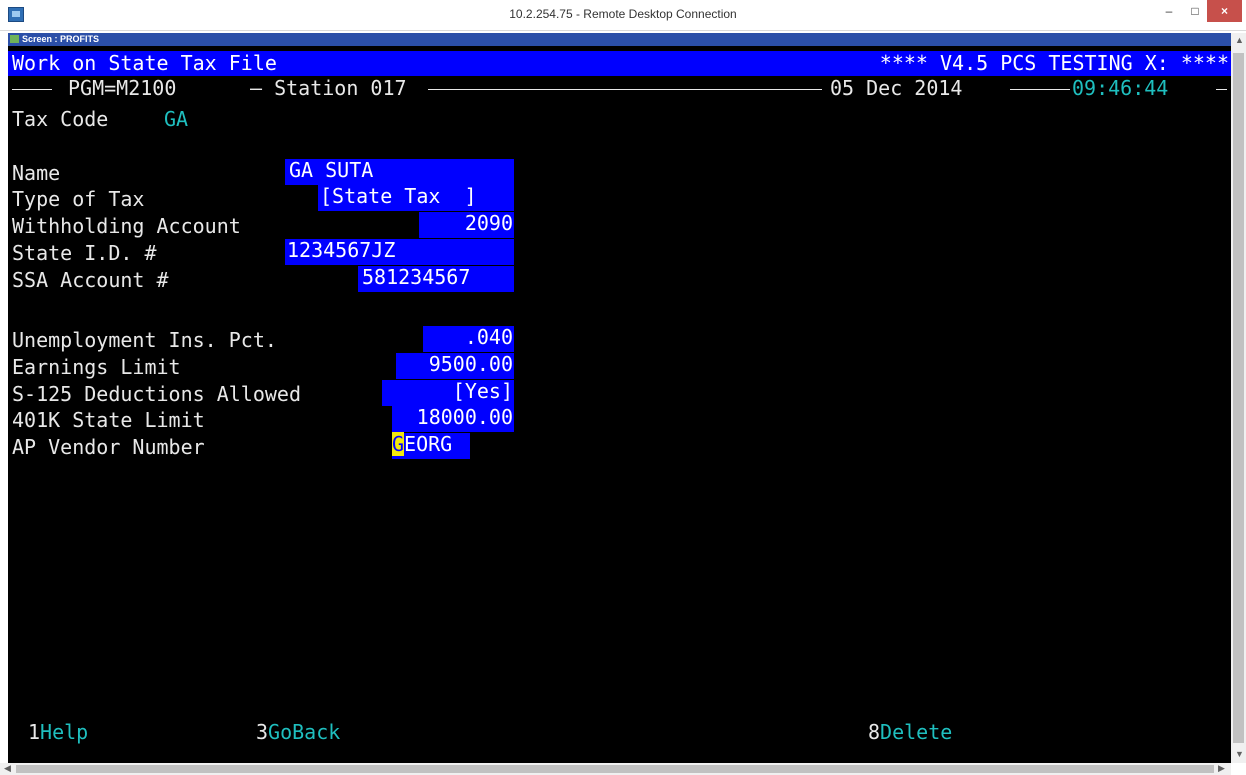 This screenshot has width=1246, height=775. I want to click on fkey-goback: 3GoBack, so click(298, 732).